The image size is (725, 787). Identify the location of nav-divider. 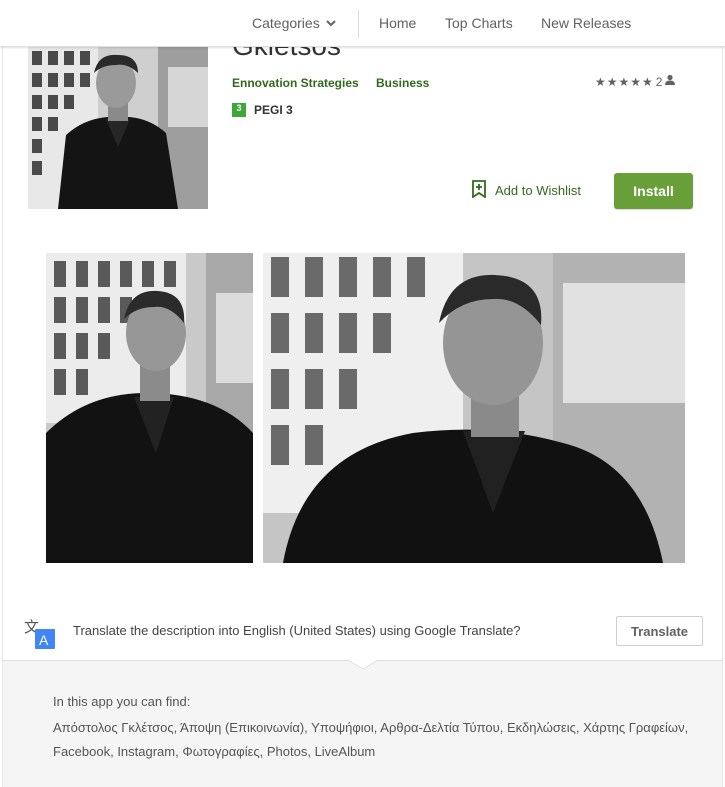
(358, 24).